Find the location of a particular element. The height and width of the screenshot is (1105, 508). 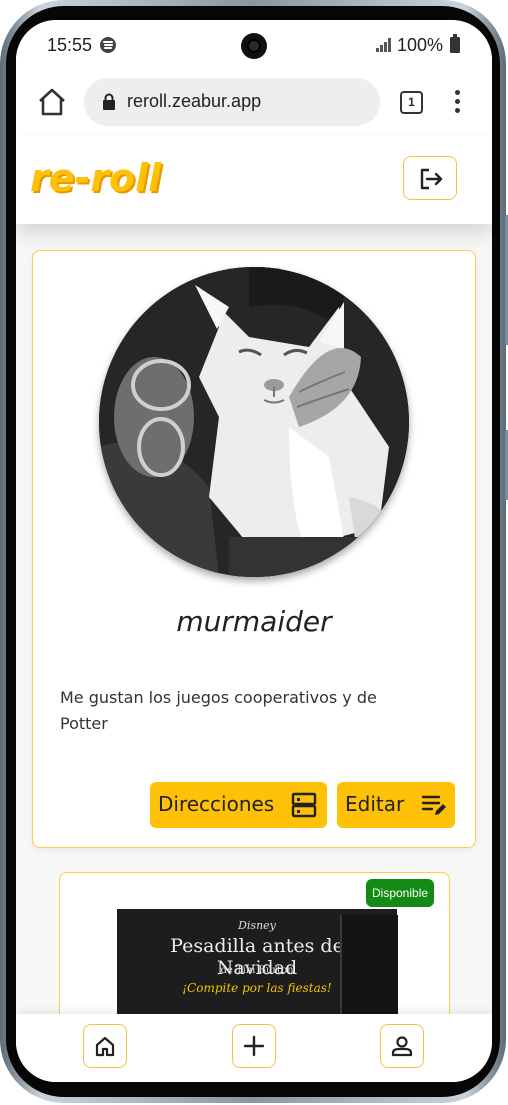

browser-toolbar: reroll.zeabur.app 1 is located at coordinates (254, 103).